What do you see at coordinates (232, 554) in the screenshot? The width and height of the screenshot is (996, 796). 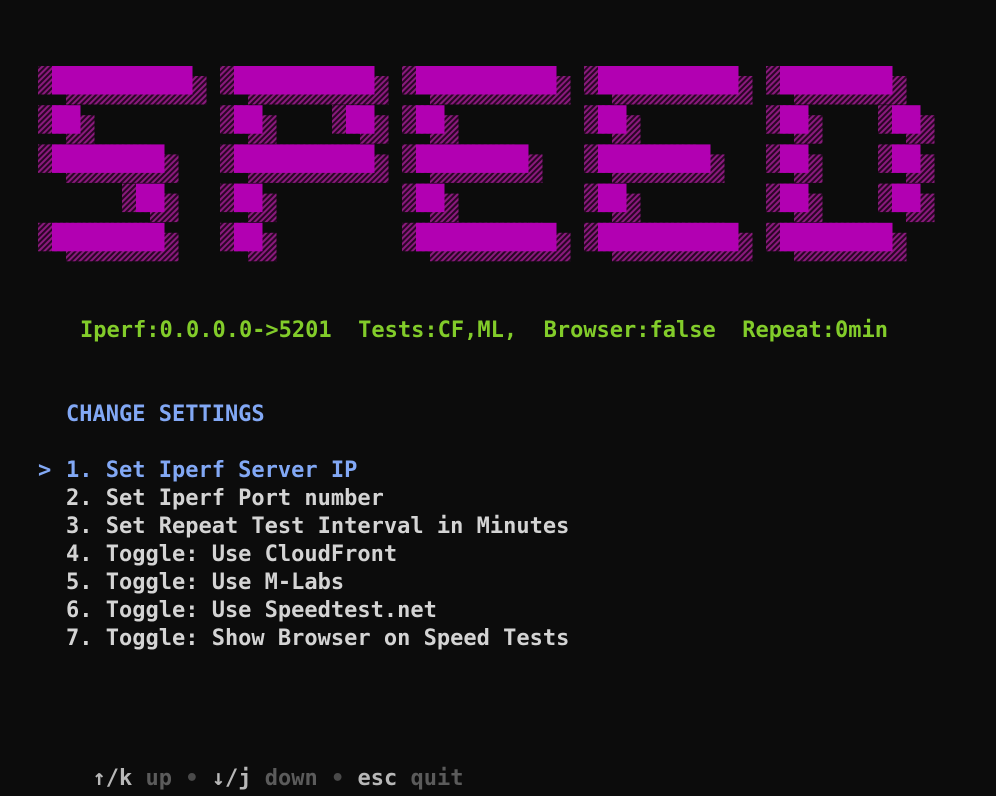 I see `menu-item-label: 4. Toggle: Use CloudFront` at bounding box center [232, 554].